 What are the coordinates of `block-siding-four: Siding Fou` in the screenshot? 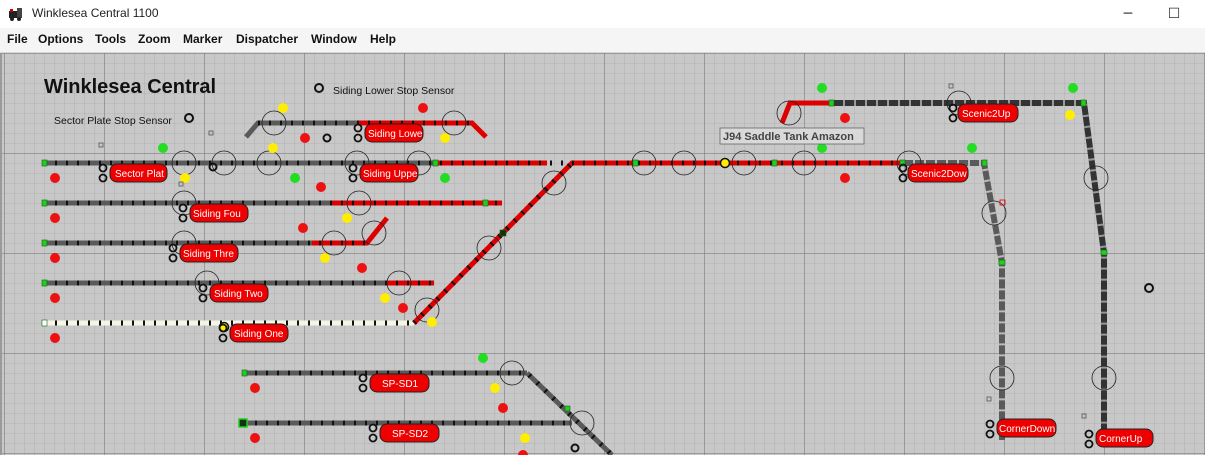 It's located at (219, 213).